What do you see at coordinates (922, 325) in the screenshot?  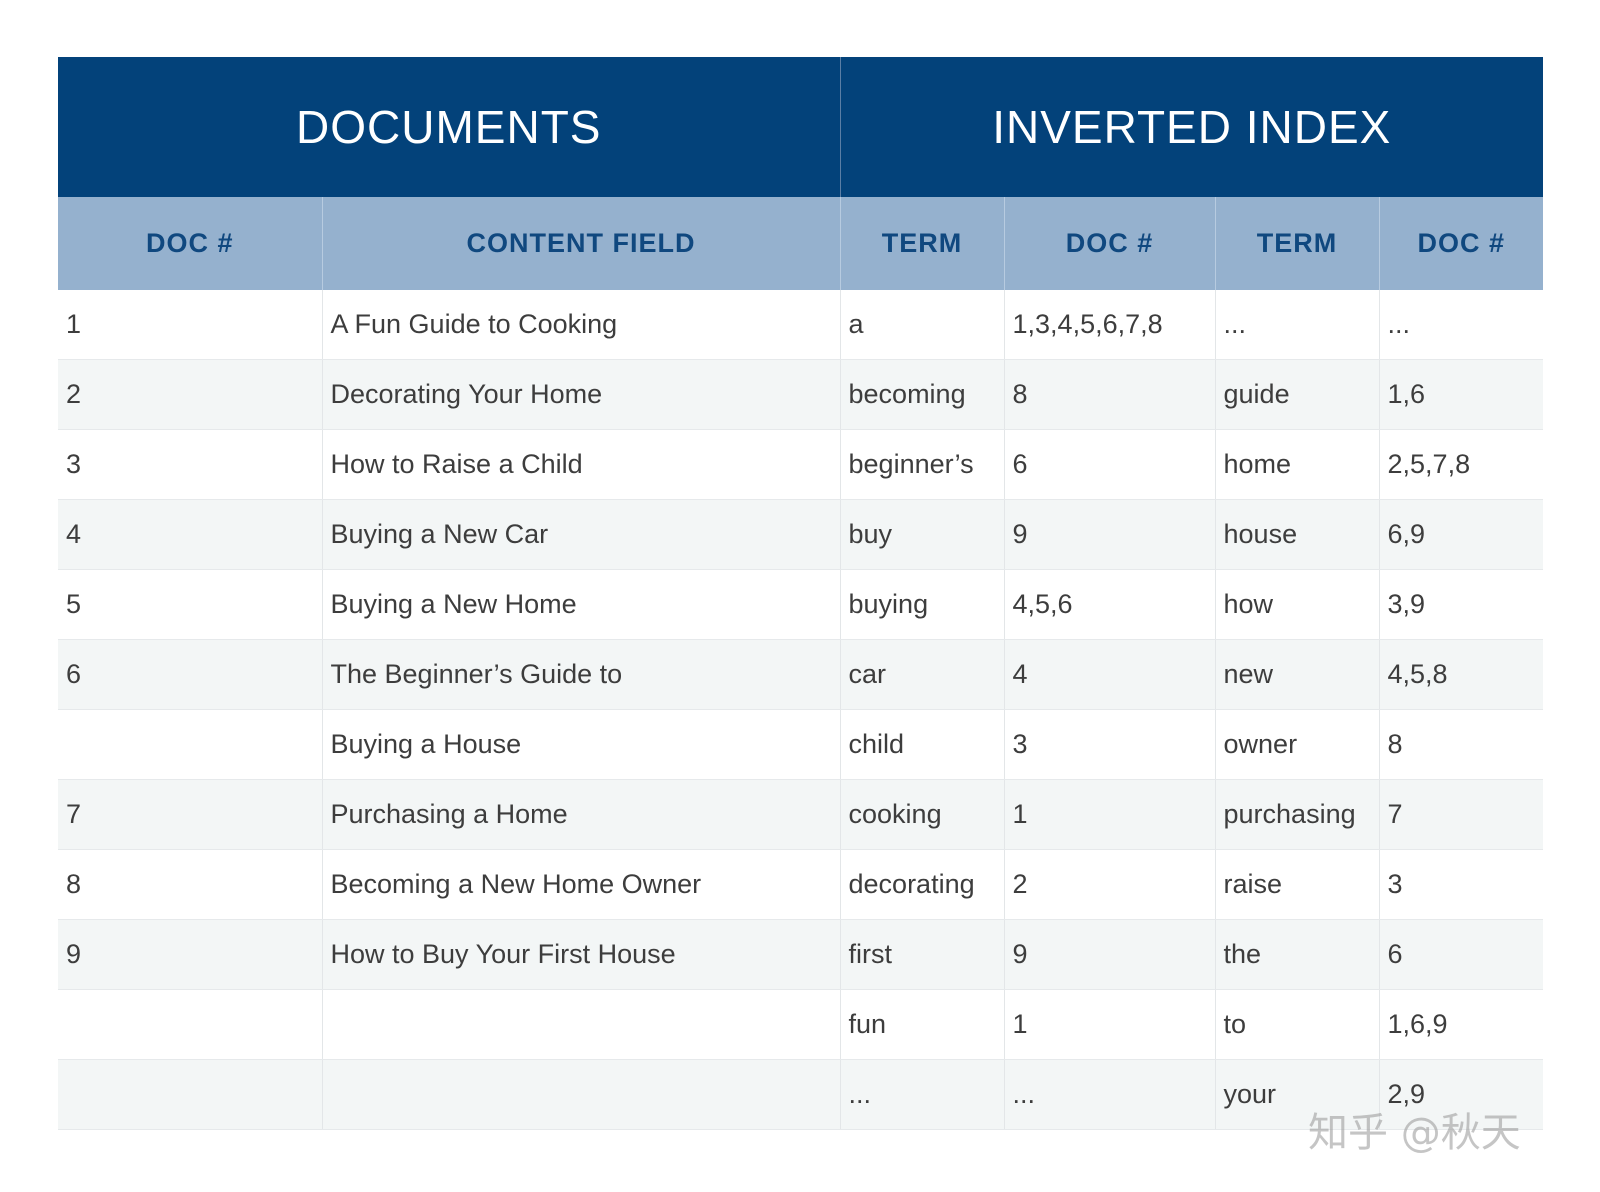 I see `term-cell: a` at bounding box center [922, 325].